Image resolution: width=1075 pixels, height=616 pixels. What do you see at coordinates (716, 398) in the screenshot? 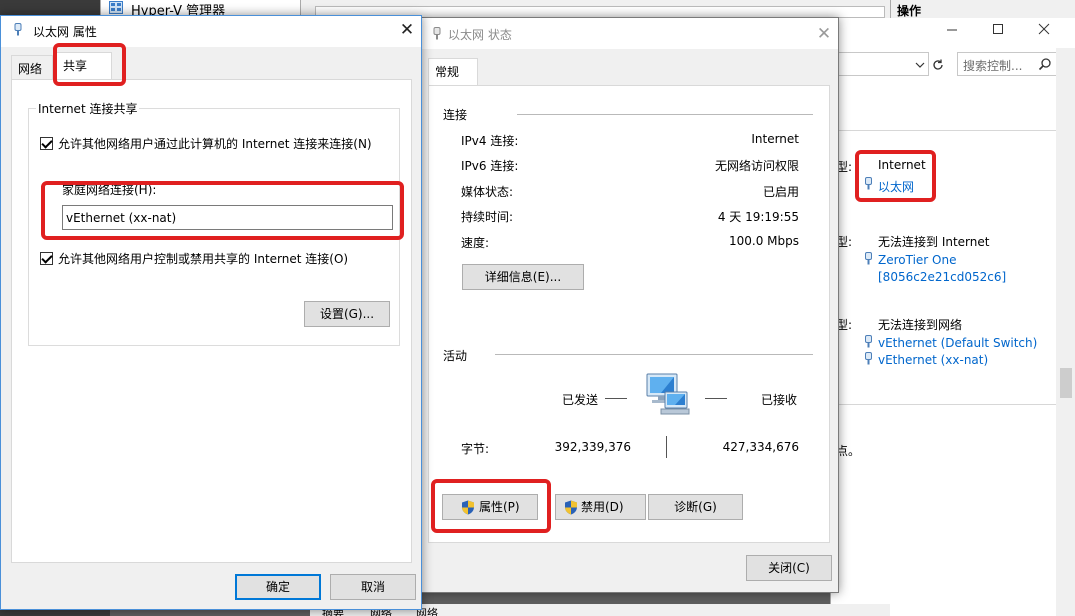
I see `received-line` at bounding box center [716, 398].